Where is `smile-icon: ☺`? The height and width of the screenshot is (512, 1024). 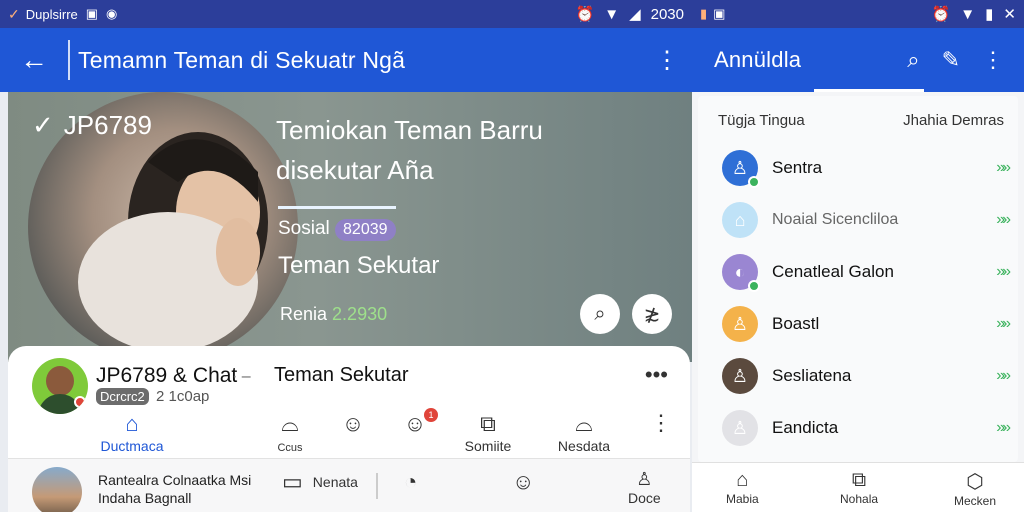 smile-icon: ☺ is located at coordinates (353, 423).